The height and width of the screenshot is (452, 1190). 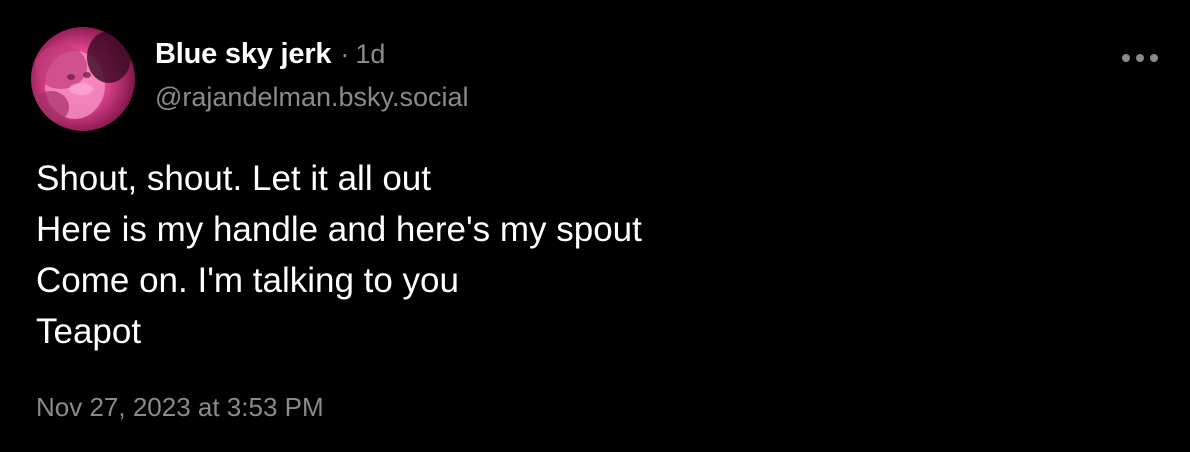 What do you see at coordinates (89, 331) in the screenshot?
I see `post-text-line: Teapot` at bounding box center [89, 331].